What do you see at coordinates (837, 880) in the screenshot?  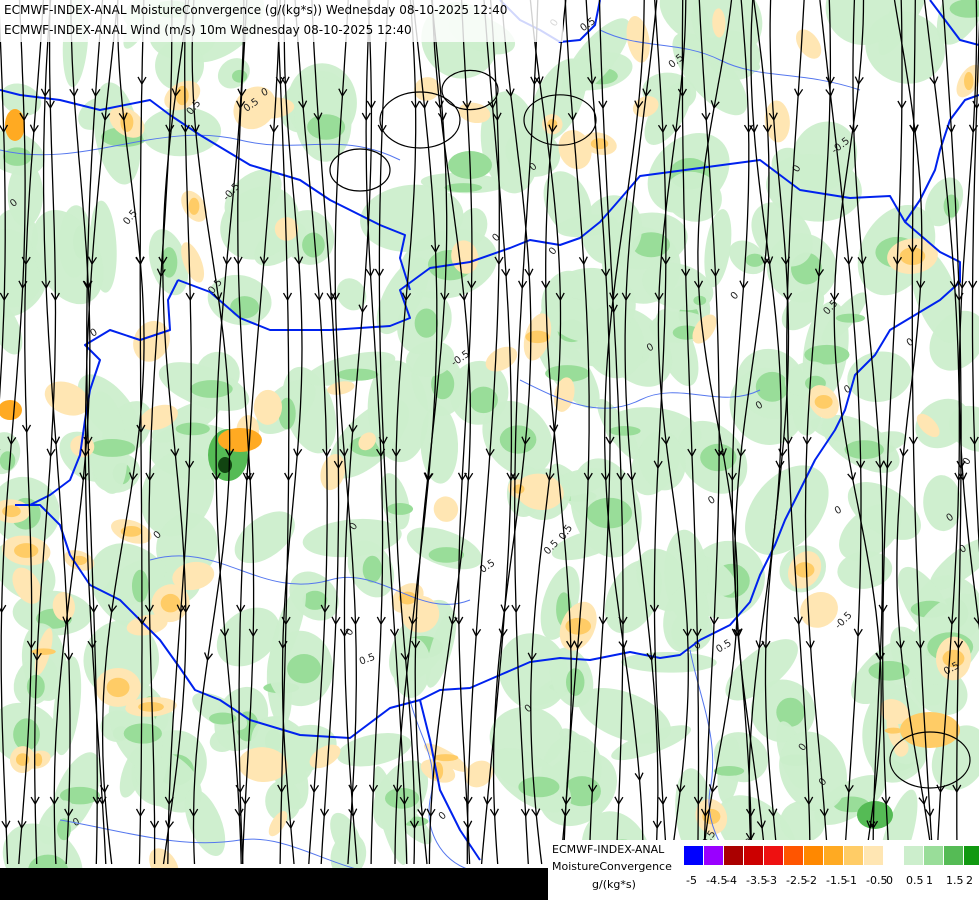 I see `legend-tick-label: -1.5` at bounding box center [837, 880].